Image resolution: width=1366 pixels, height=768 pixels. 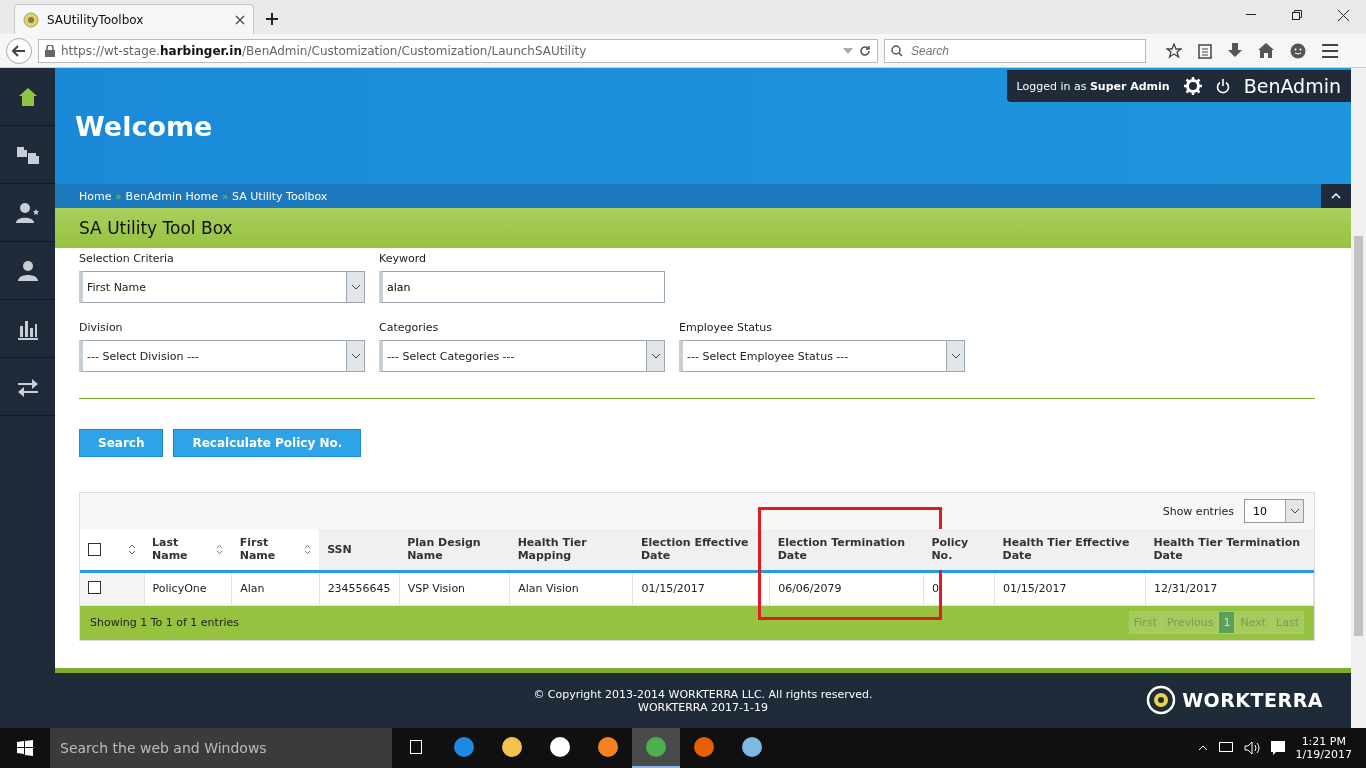 What do you see at coordinates (1235, 50) in the screenshot?
I see `download-icon` at bounding box center [1235, 50].